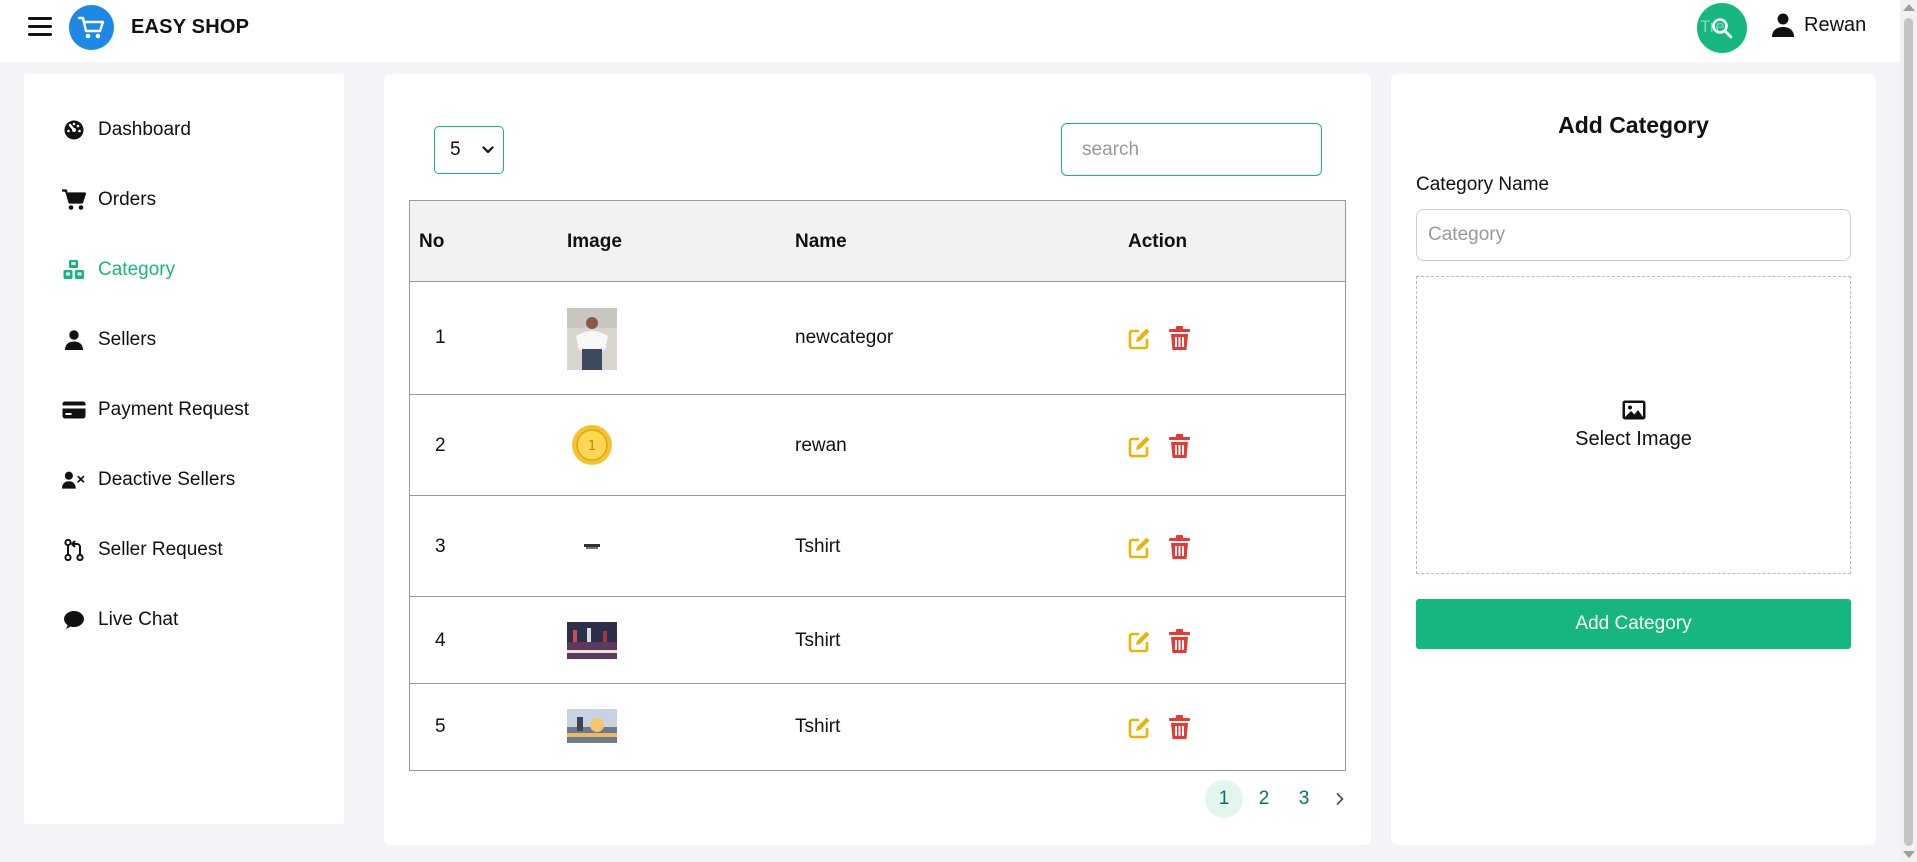  Describe the element at coordinates (167, 479) in the screenshot. I see `sidebar-item-label: Deactive Sellers` at that location.